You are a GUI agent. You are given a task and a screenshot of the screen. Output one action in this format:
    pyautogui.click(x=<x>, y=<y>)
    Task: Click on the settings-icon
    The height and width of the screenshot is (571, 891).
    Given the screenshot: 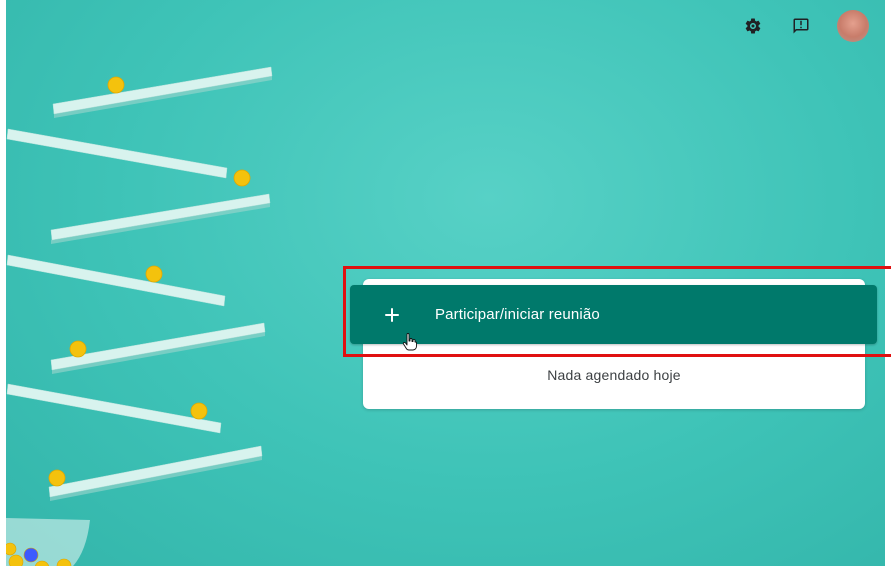 What is the action you would take?
    pyautogui.click(x=753, y=26)
    